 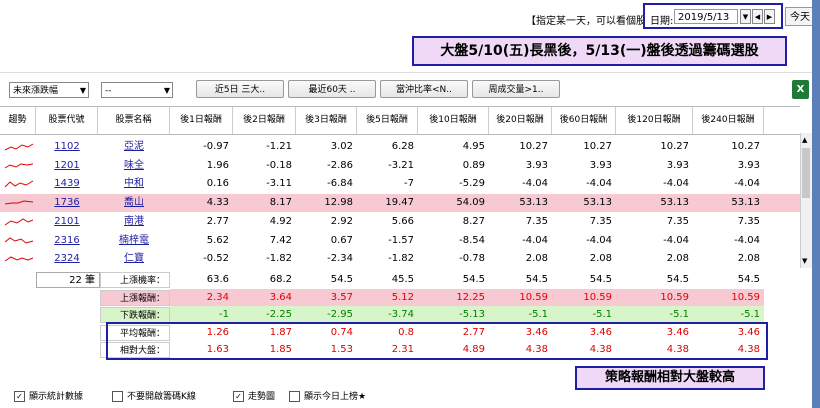 I want to click on stock-name-link: 中和, so click(x=134, y=184).